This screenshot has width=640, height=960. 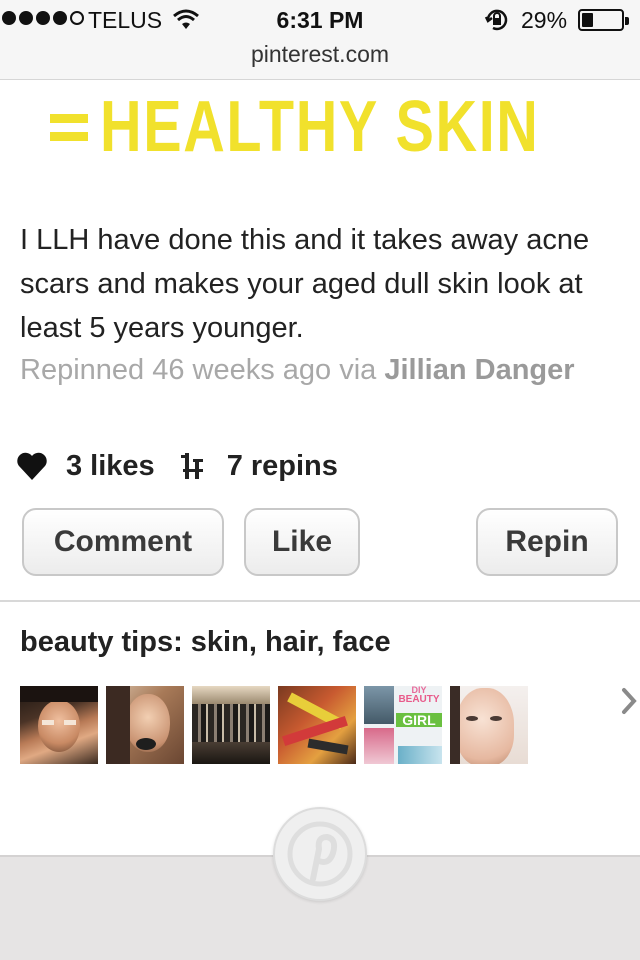 I want to click on rotation-lock-icon, so click(x=496, y=20).